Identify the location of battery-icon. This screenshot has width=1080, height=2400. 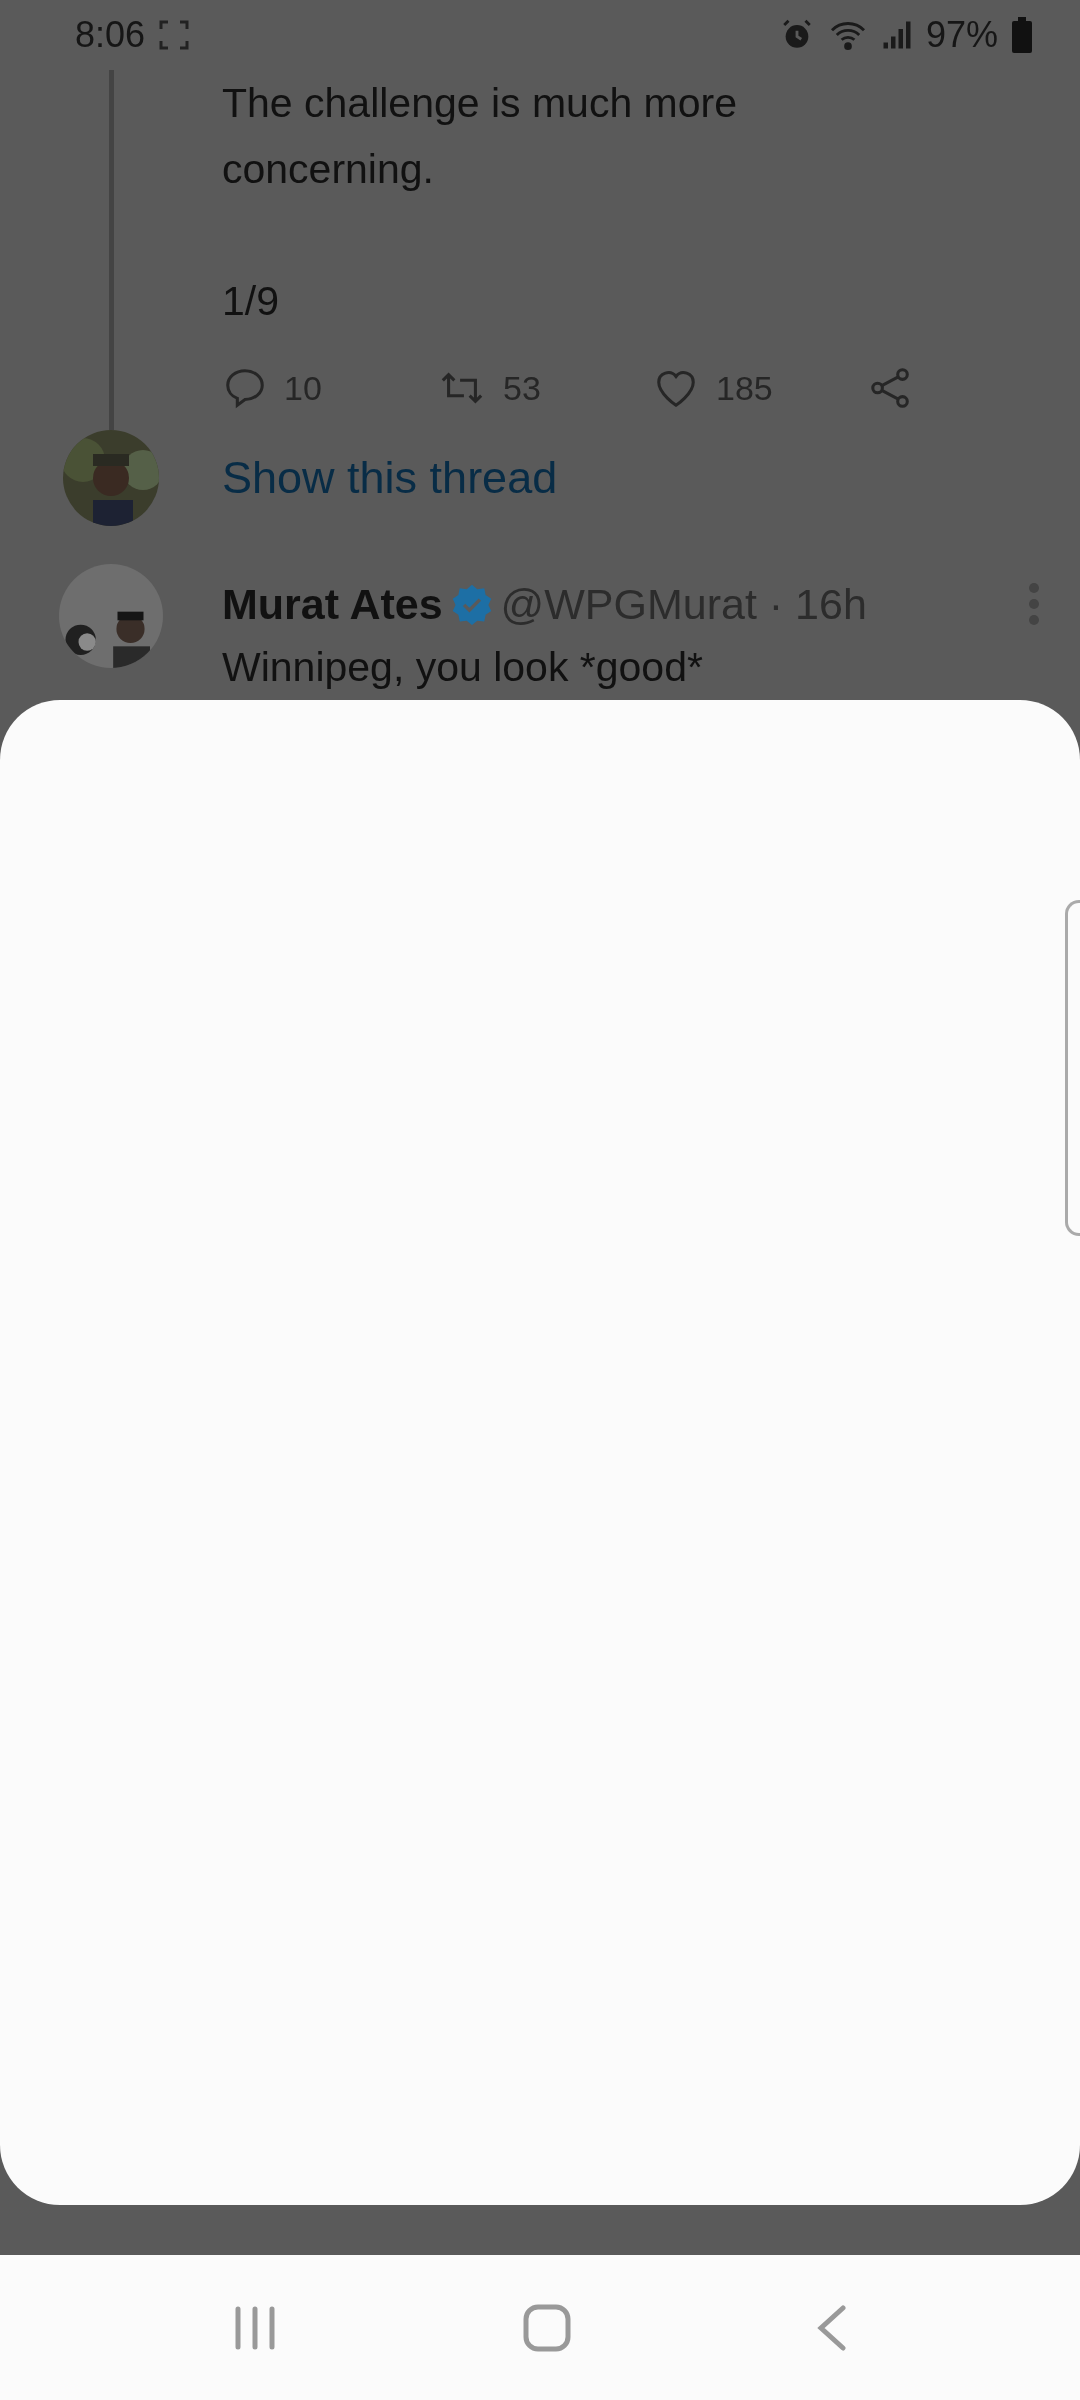
(1022, 35).